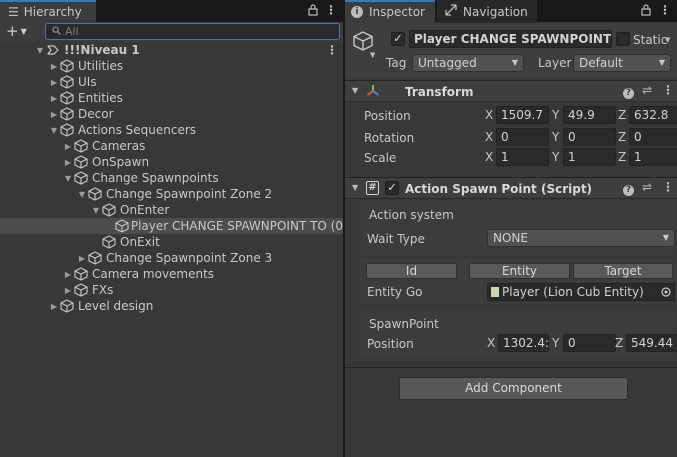  I want to click on tree-item: ▶ FXs, so click(171, 290).